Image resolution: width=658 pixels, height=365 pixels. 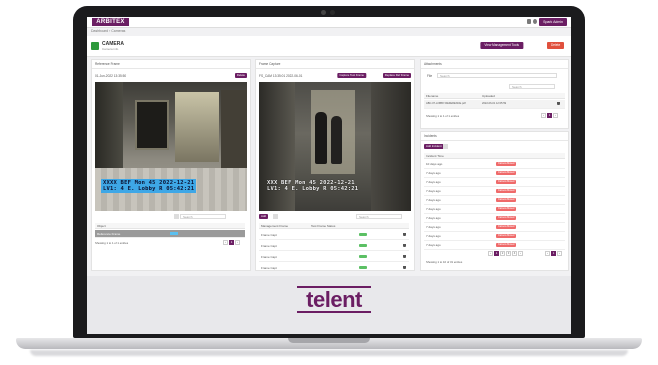 What do you see at coordinates (101, 226) in the screenshot?
I see `column-header: Object` at bounding box center [101, 226].